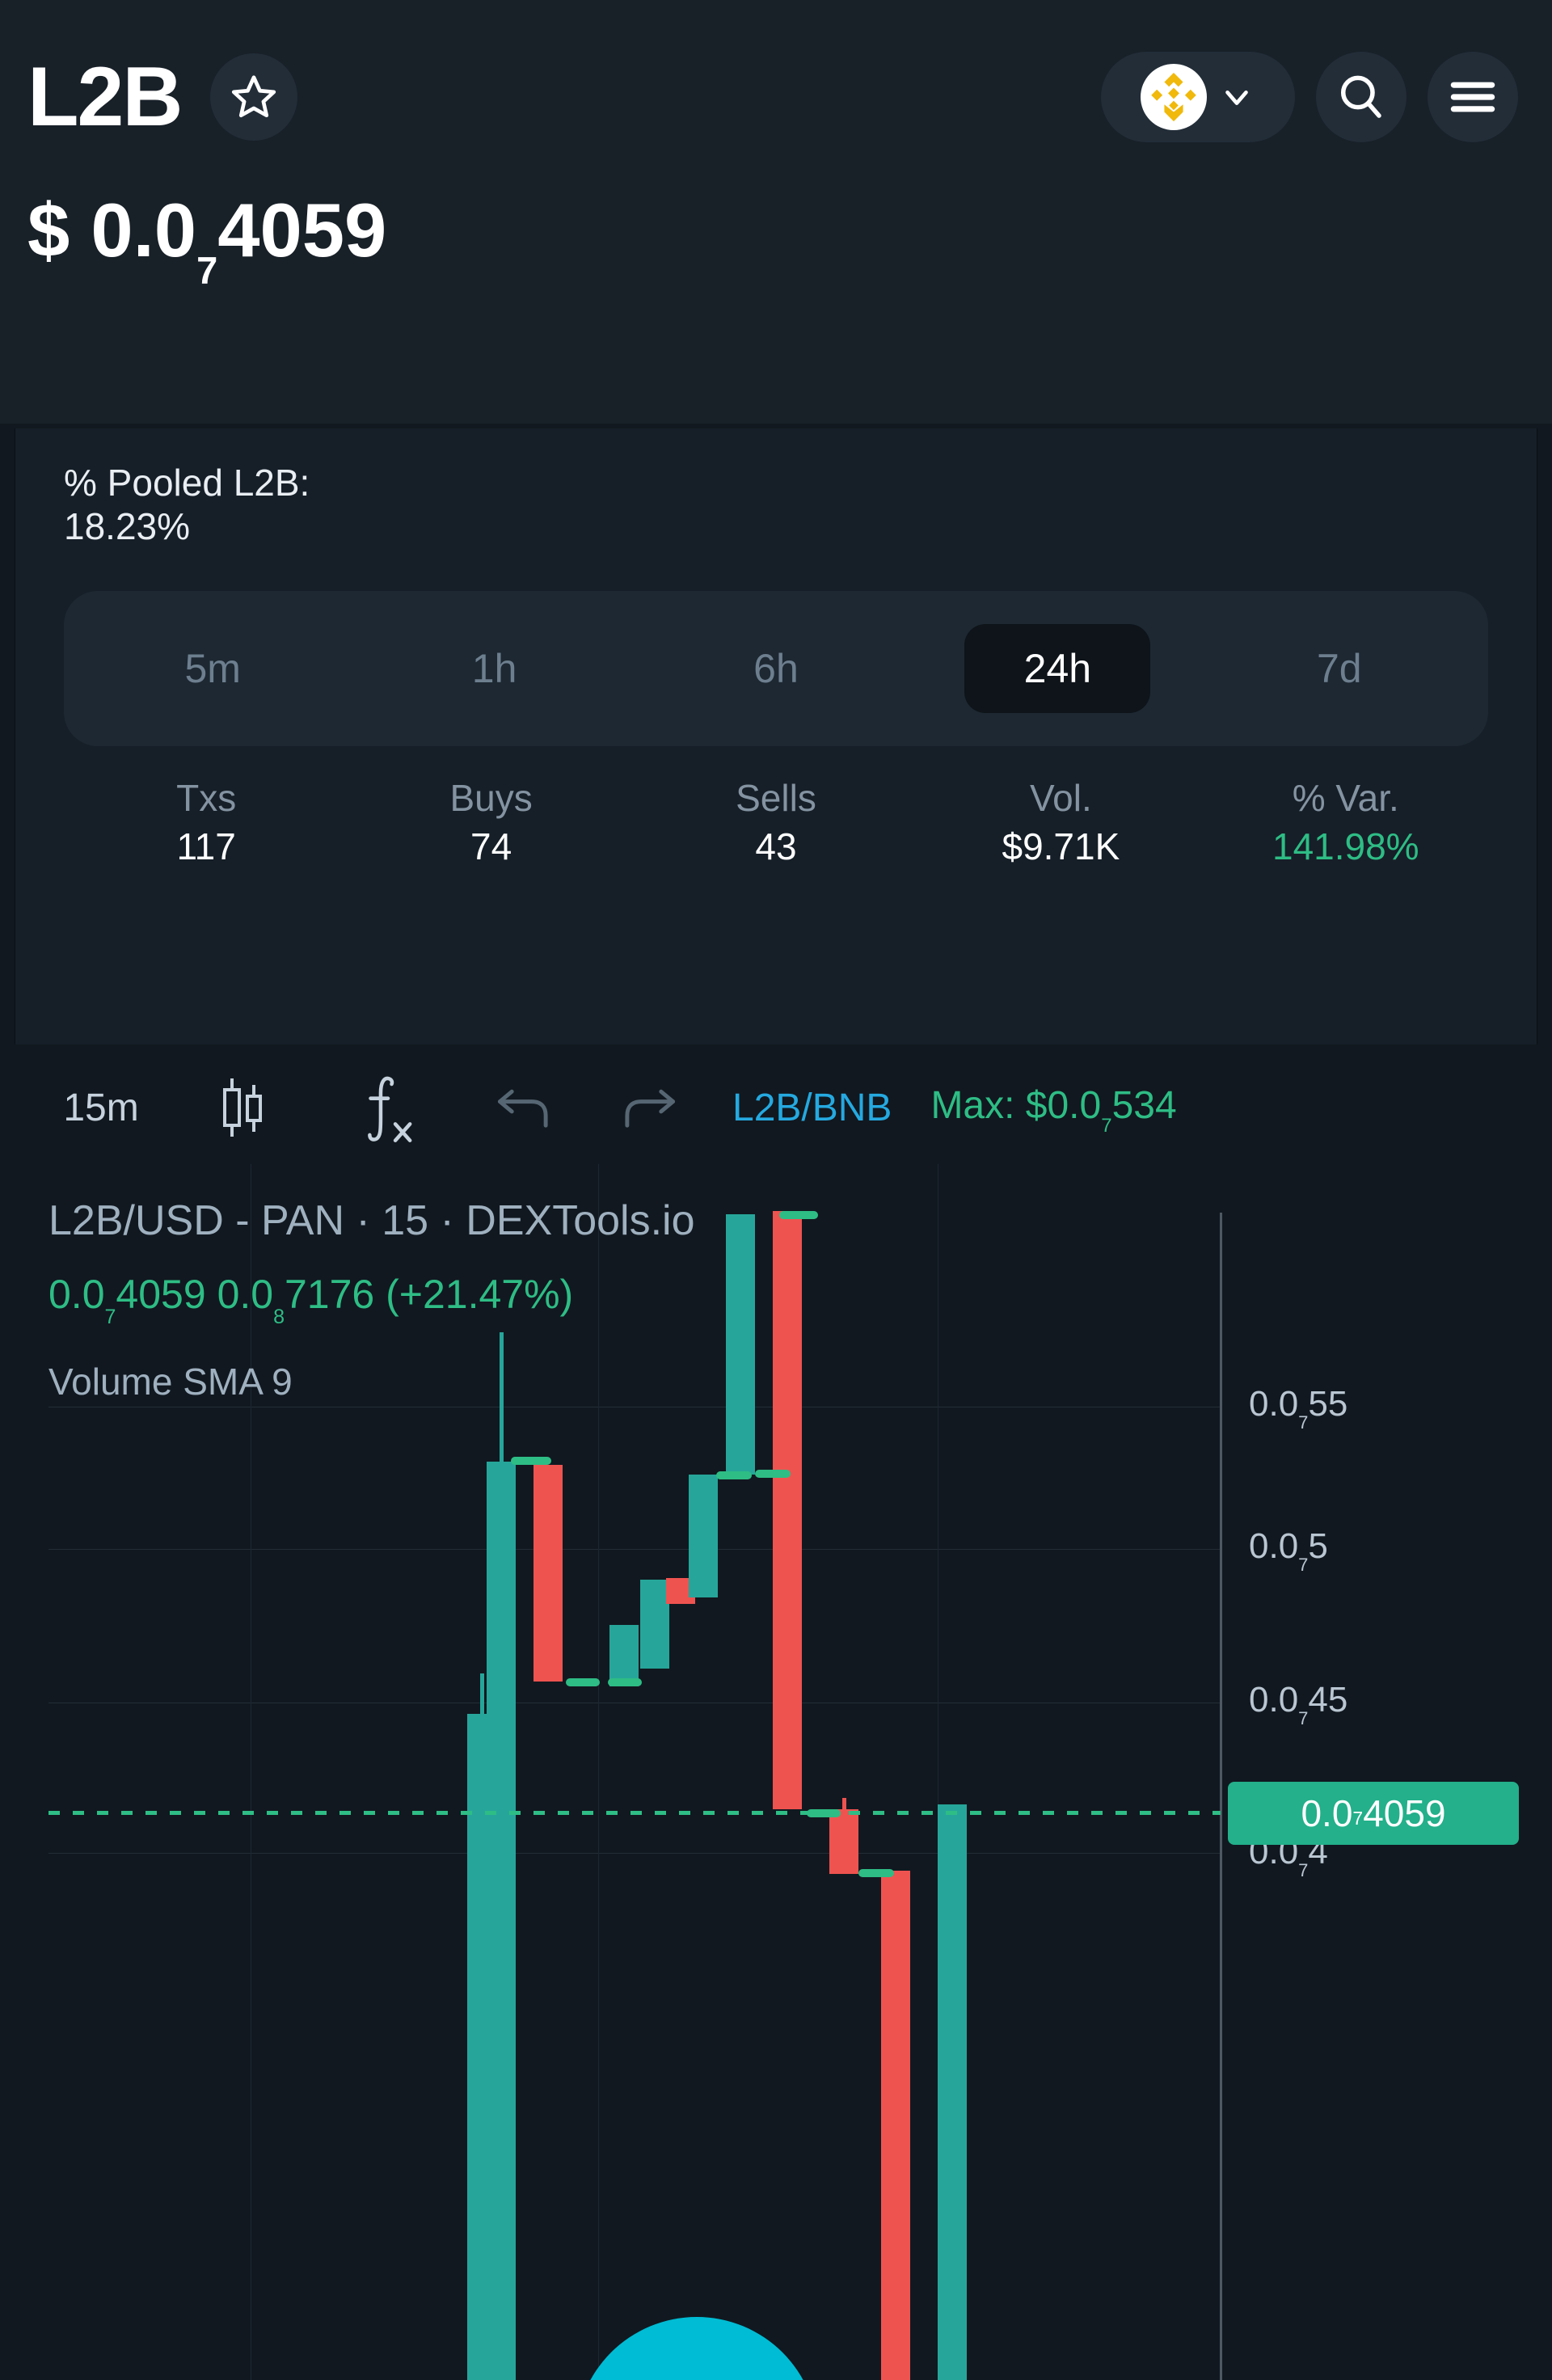  What do you see at coordinates (1345, 846) in the screenshot?
I see `stat-value: 141.98%` at bounding box center [1345, 846].